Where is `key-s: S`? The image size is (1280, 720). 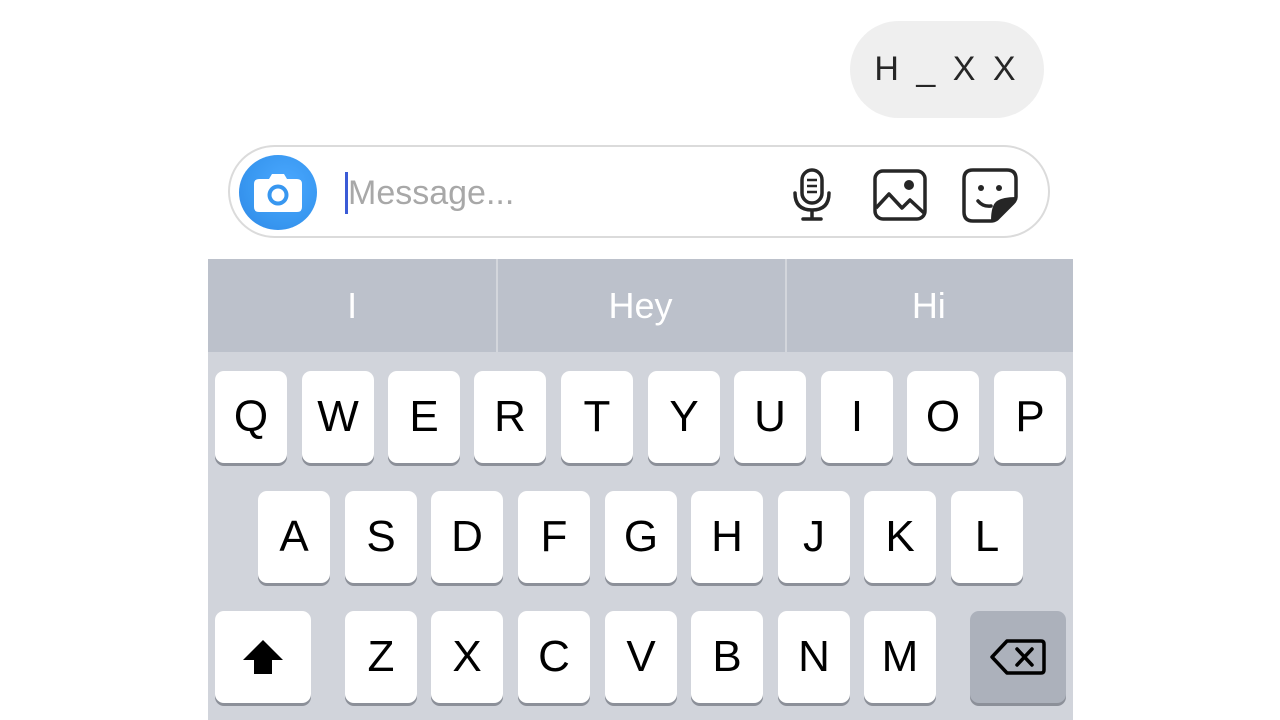 key-s: S is located at coordinates (381, 537).